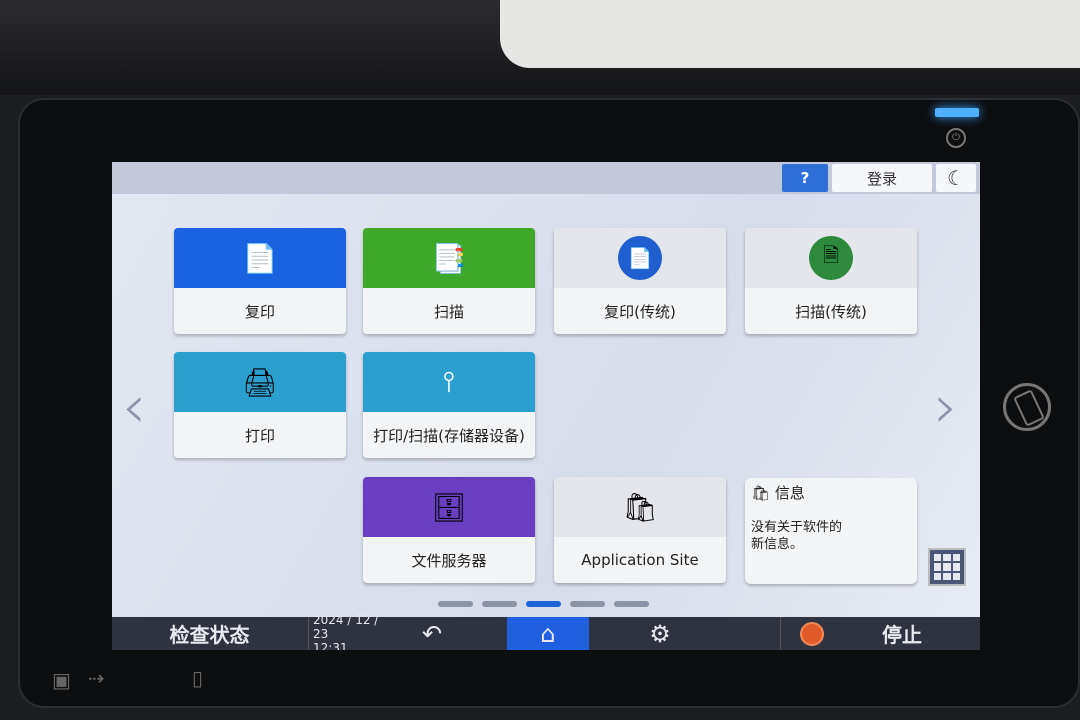 Image resolution: width=1080 pixels, height=720 pixels. I want to click on tile-header: 🗄, so click(449, 507).